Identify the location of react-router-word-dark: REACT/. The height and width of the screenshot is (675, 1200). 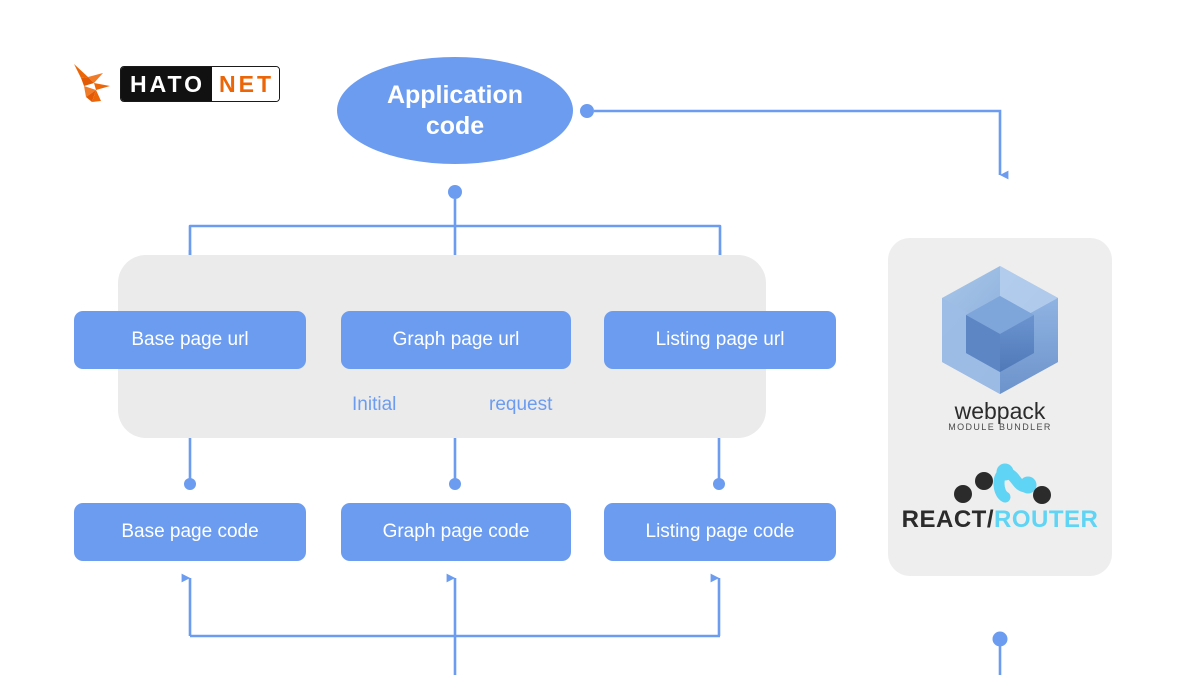
(947, 519).